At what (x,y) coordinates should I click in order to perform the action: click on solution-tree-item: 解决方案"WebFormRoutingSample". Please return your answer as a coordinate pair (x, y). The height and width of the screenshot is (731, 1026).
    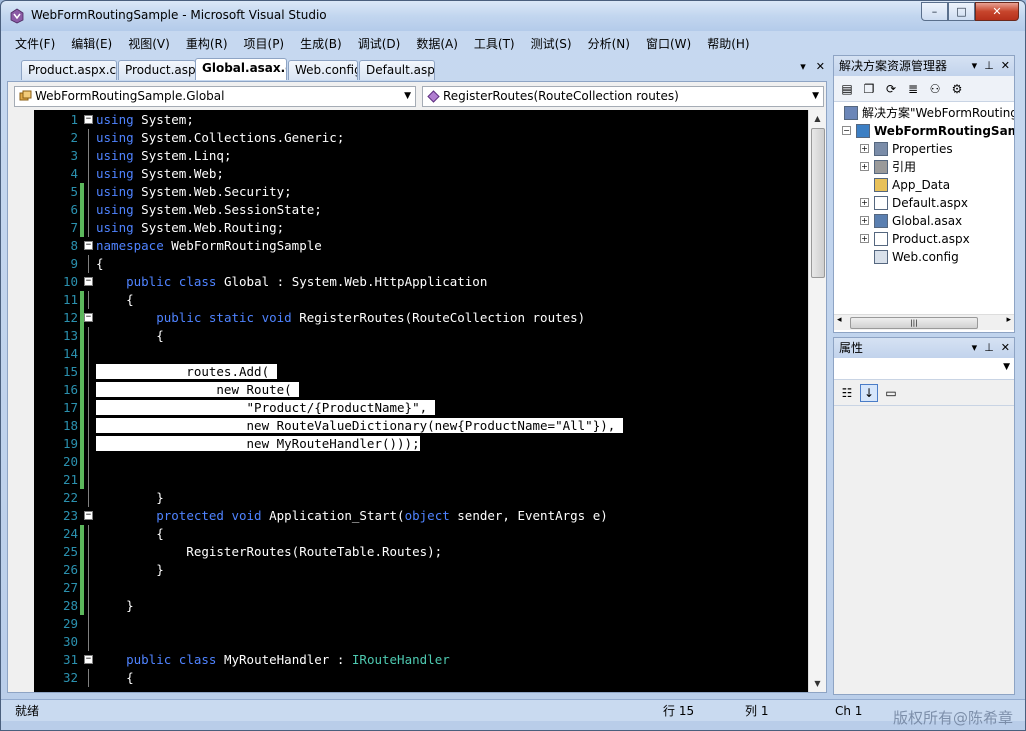
    Looking at the image, I should click on (924, 113).